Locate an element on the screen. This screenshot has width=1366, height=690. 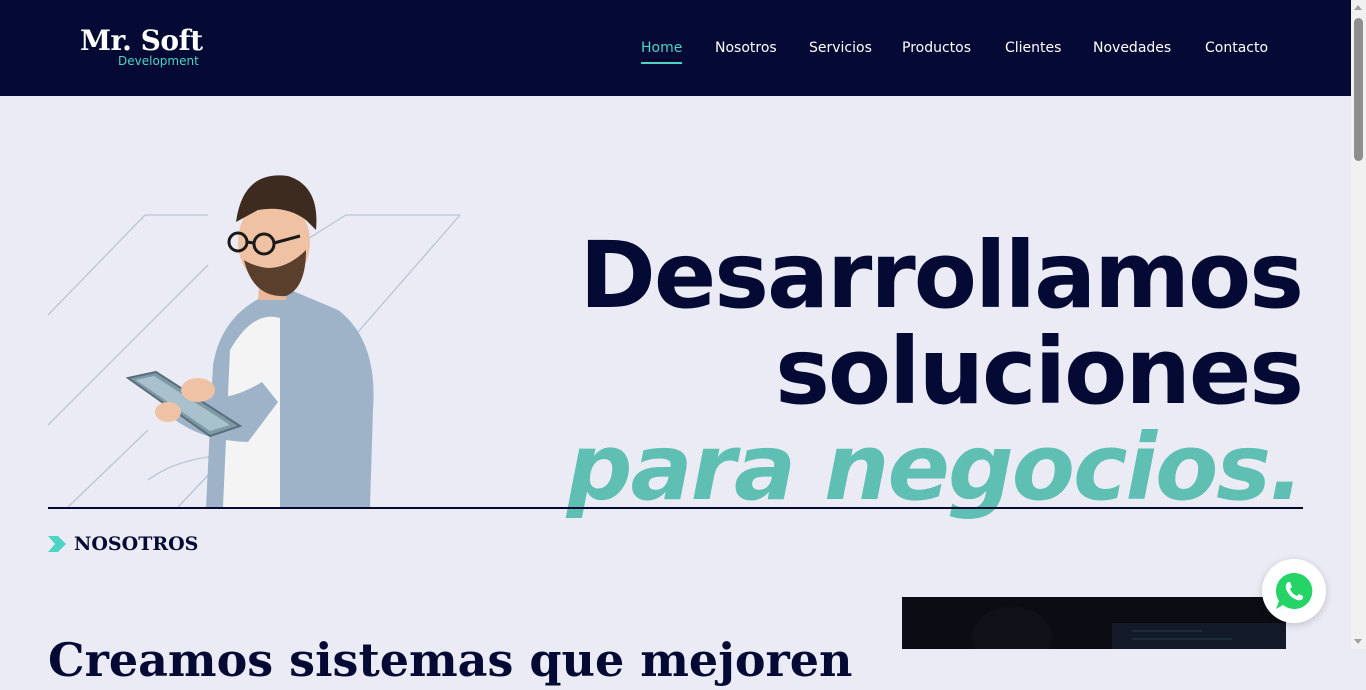
active-indicator is located at coordinates (662, 63).